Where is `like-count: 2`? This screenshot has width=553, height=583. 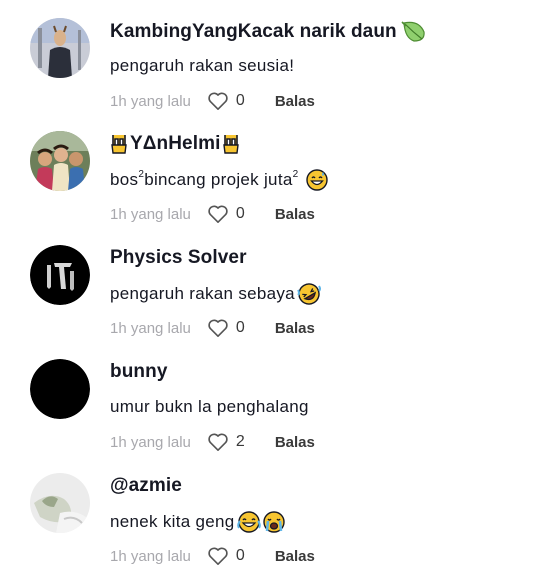 like-count: 2 is located at coordinates (240, 441).